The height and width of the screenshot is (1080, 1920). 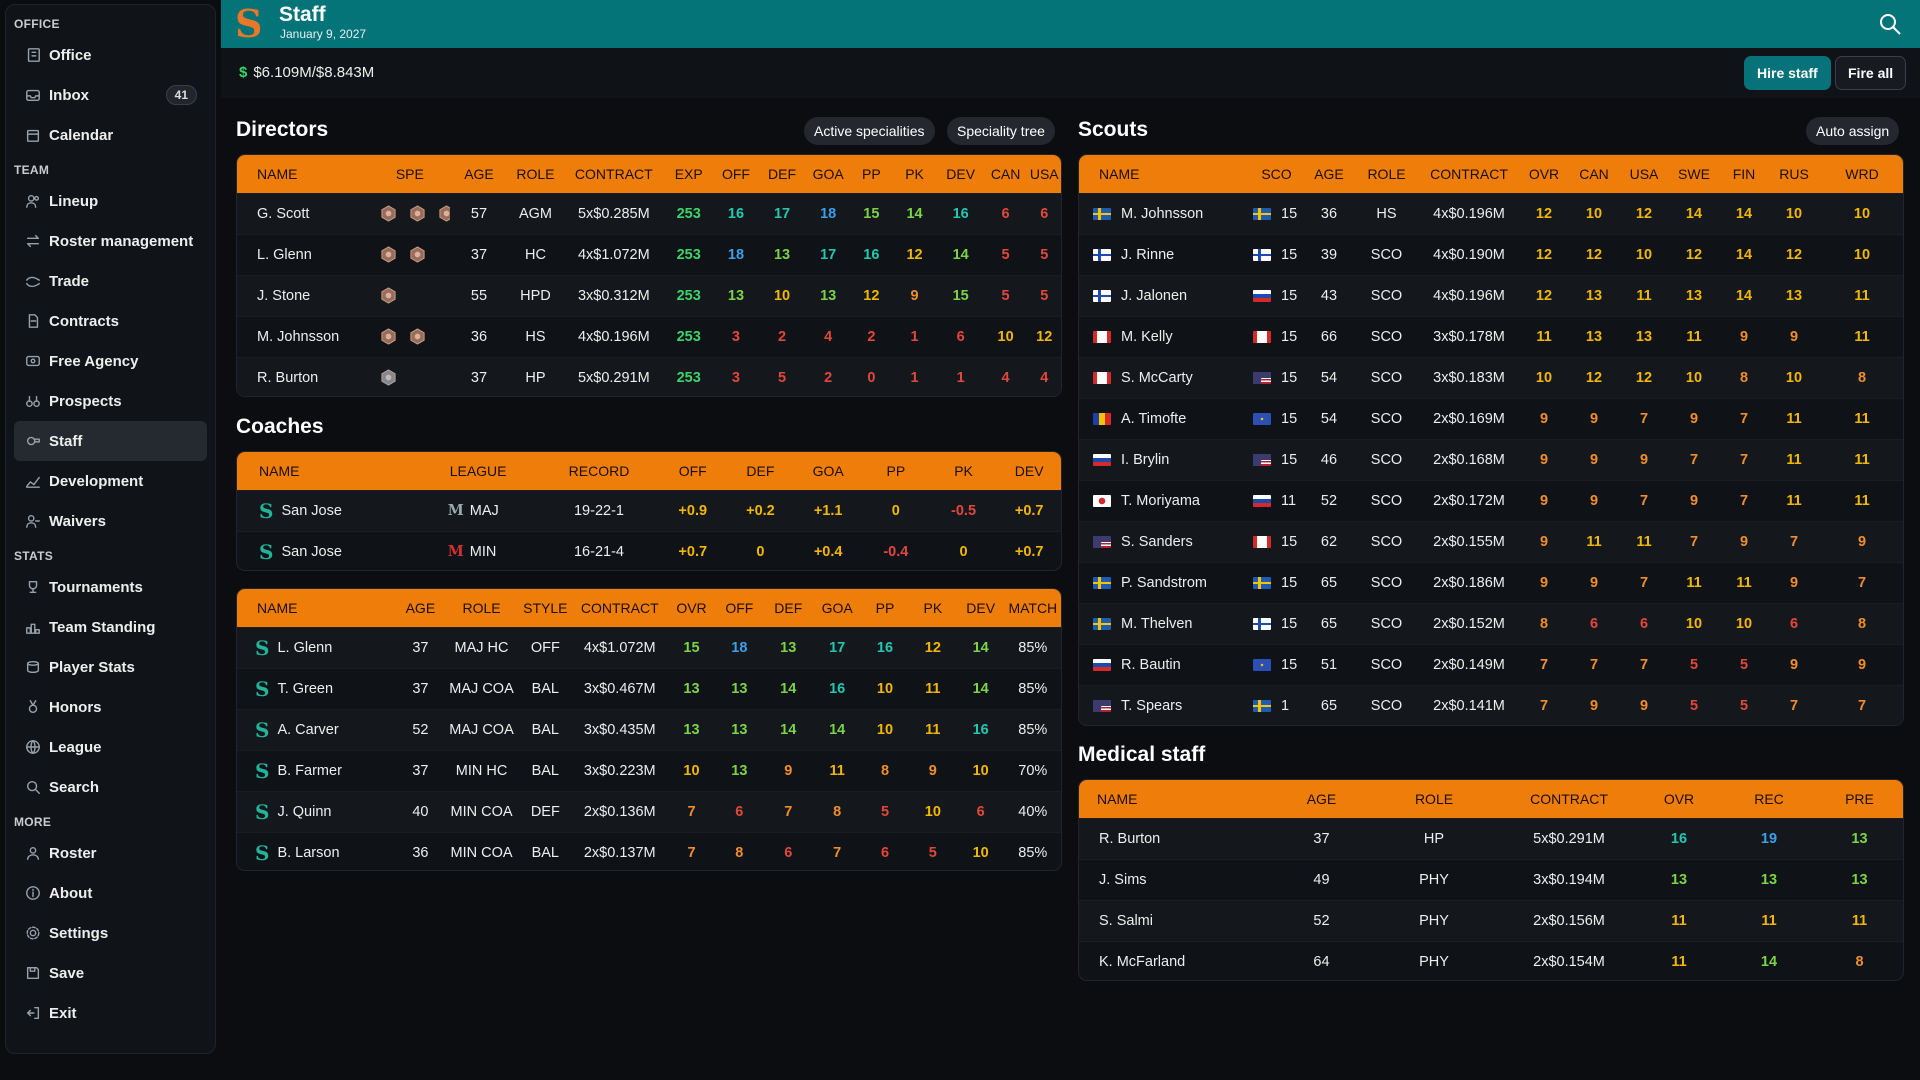 I want to click on director-name: G. Scott, so click(x=303, y=213).